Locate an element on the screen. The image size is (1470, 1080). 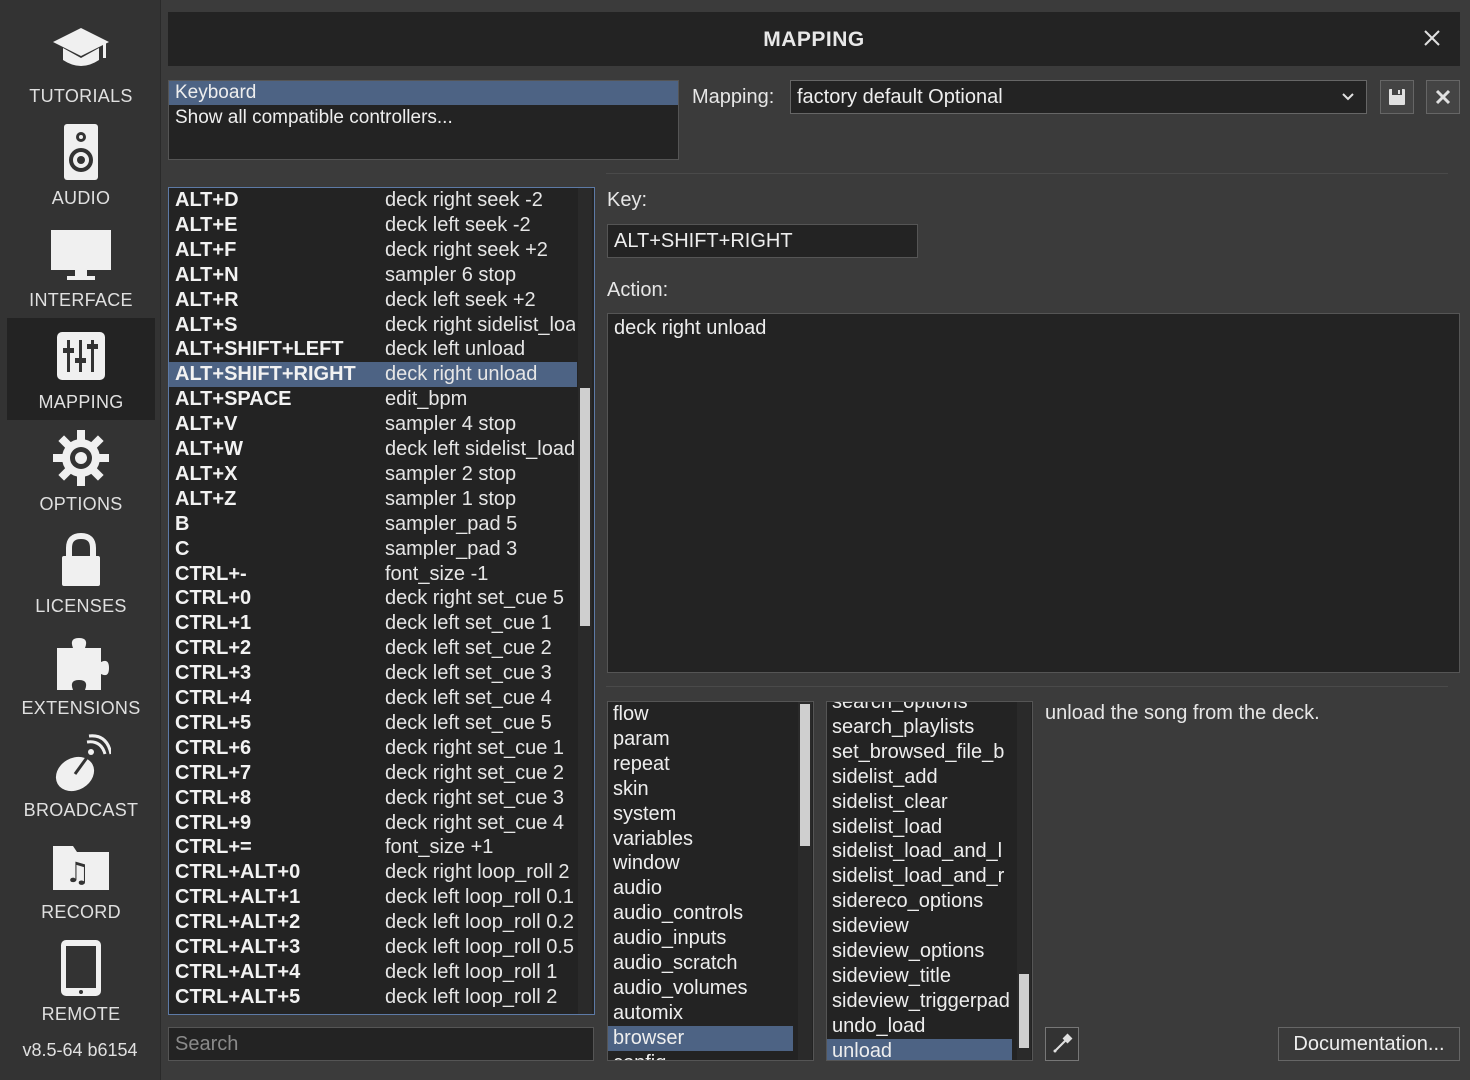
table-row: CTRL+- font_size -1 is located at coordinates (373, 574).